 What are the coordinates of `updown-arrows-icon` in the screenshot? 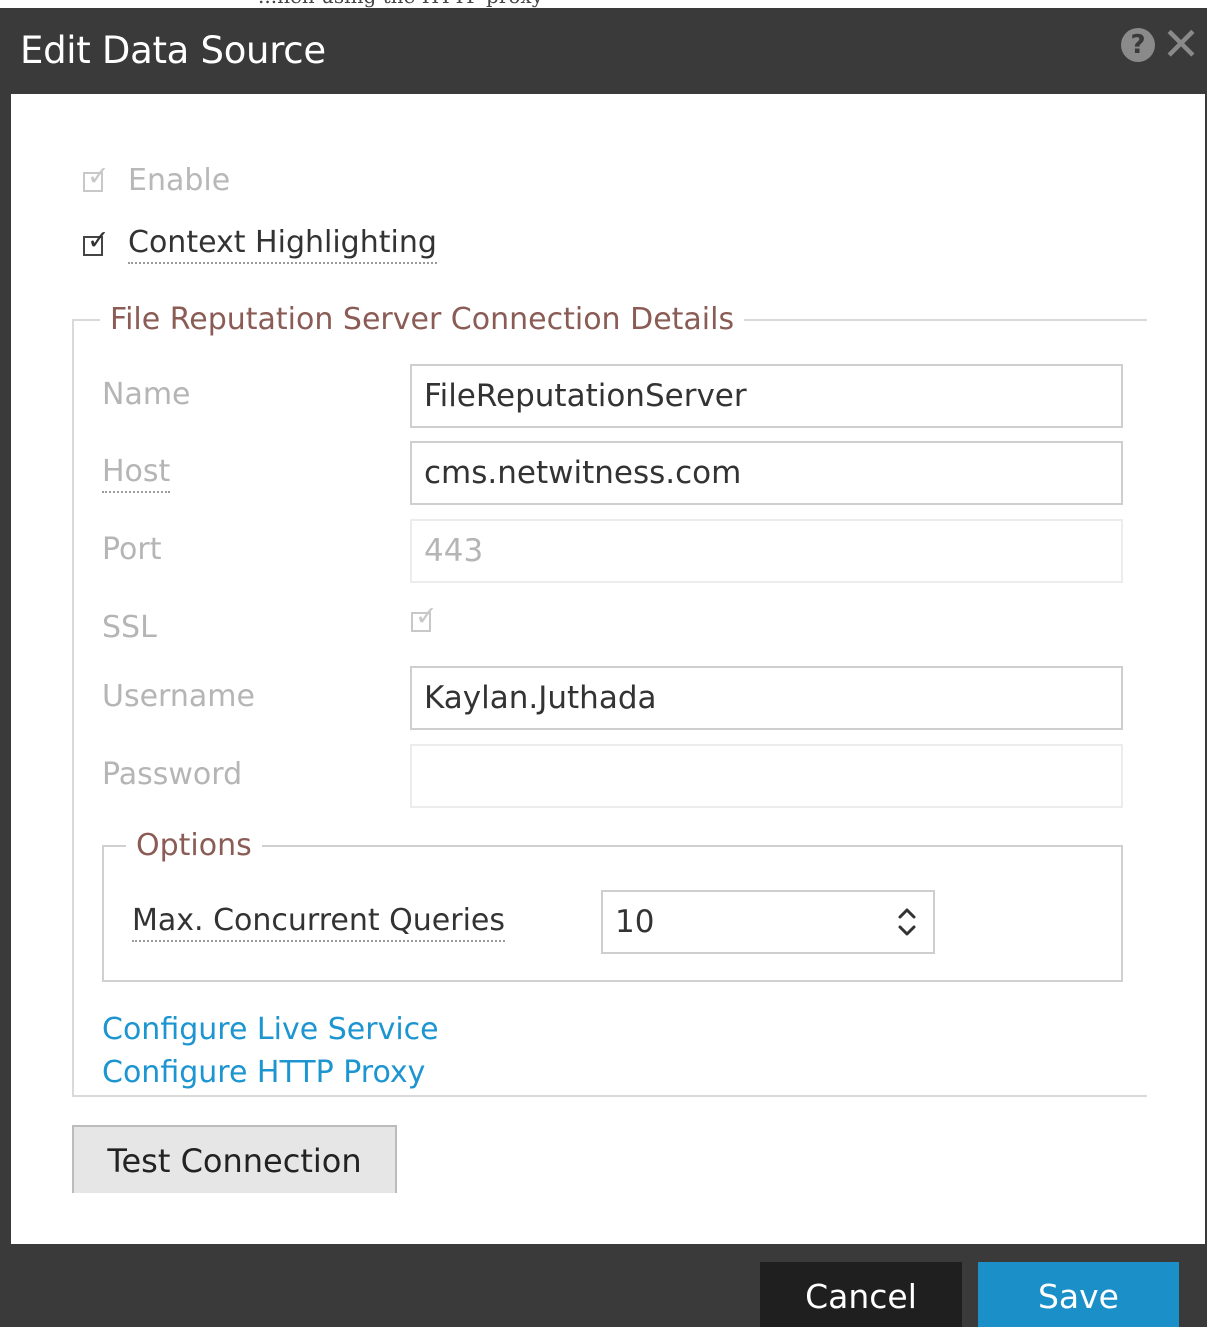 It's located at (907, 922).